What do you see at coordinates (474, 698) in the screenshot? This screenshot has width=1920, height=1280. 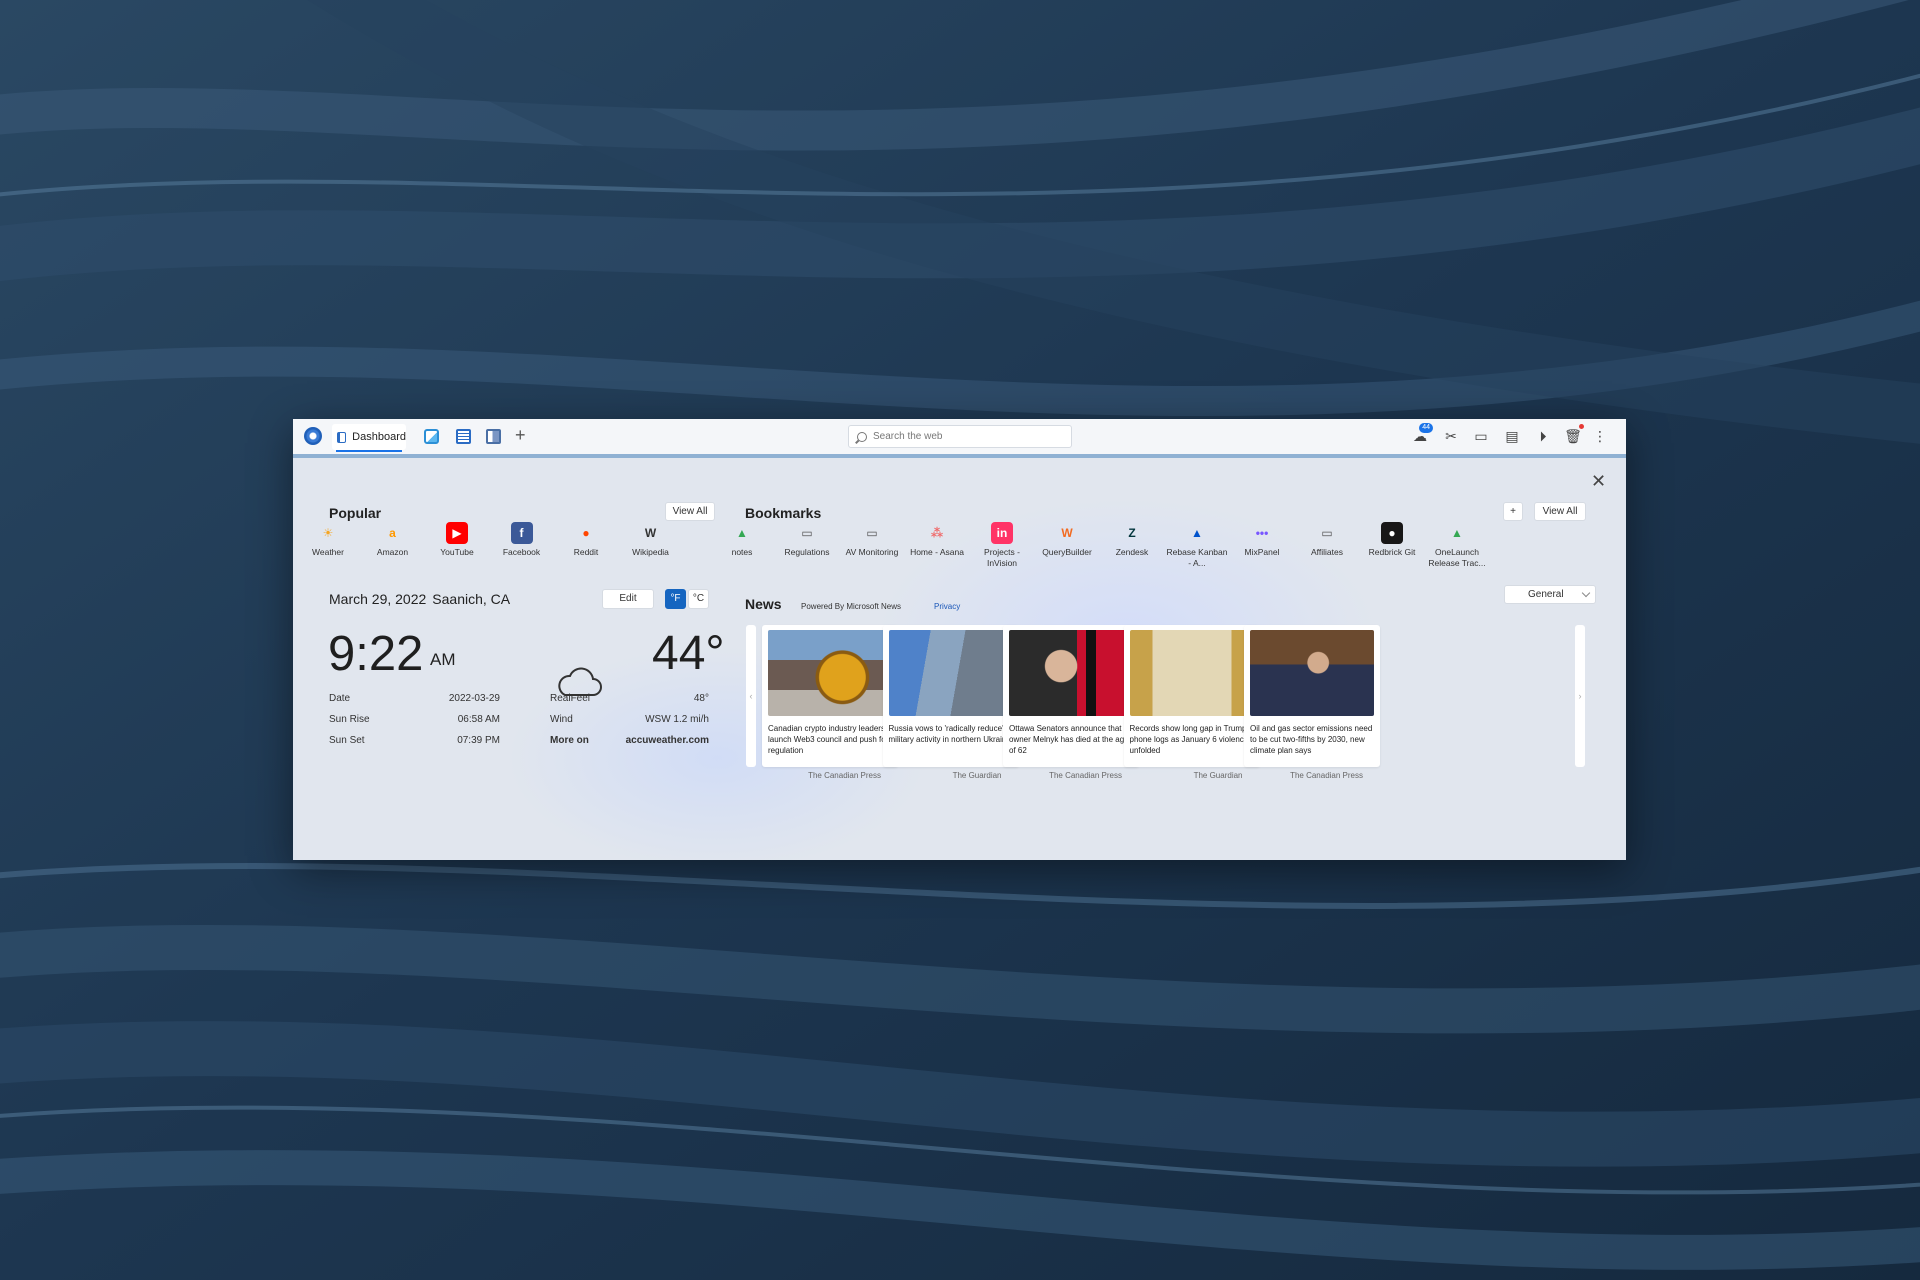 I see `weather-row-value: 2022-03-29` at bounding box center [474, 698].